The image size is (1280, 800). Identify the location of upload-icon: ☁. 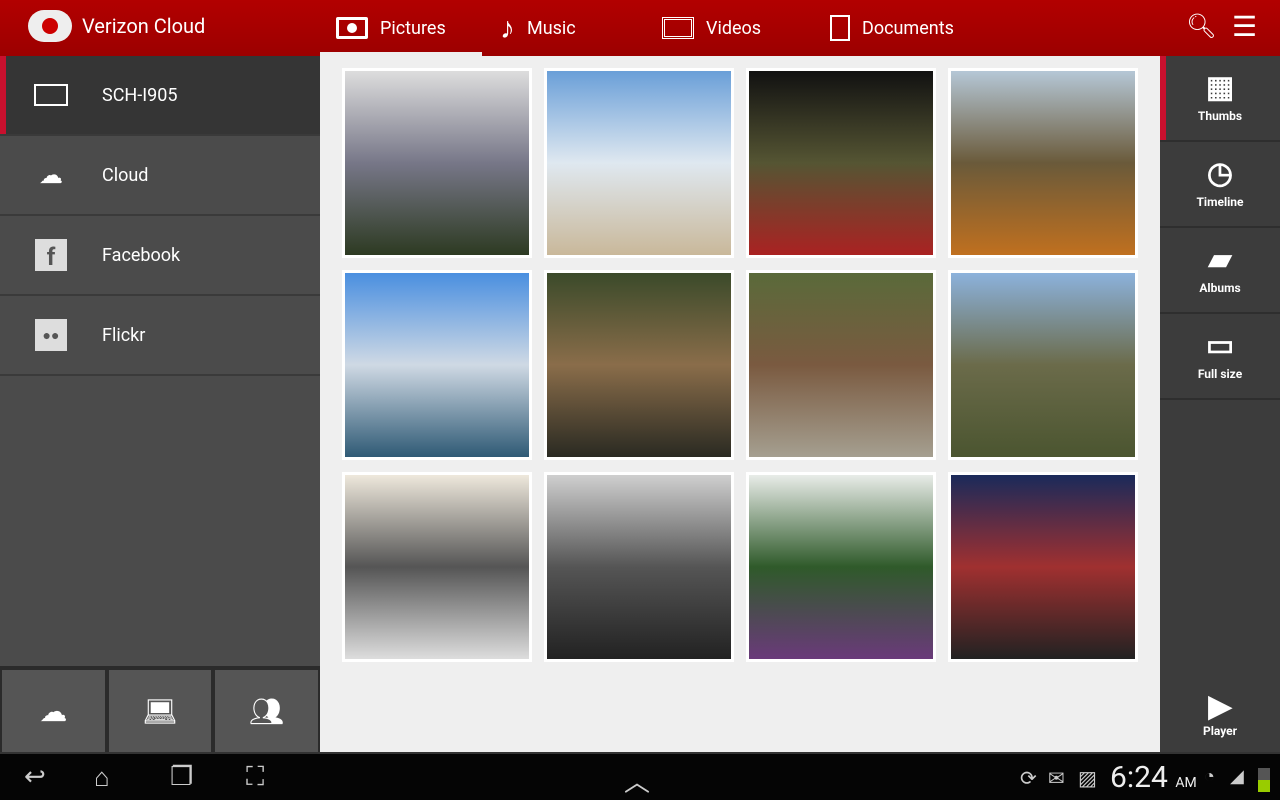
(53, 711).